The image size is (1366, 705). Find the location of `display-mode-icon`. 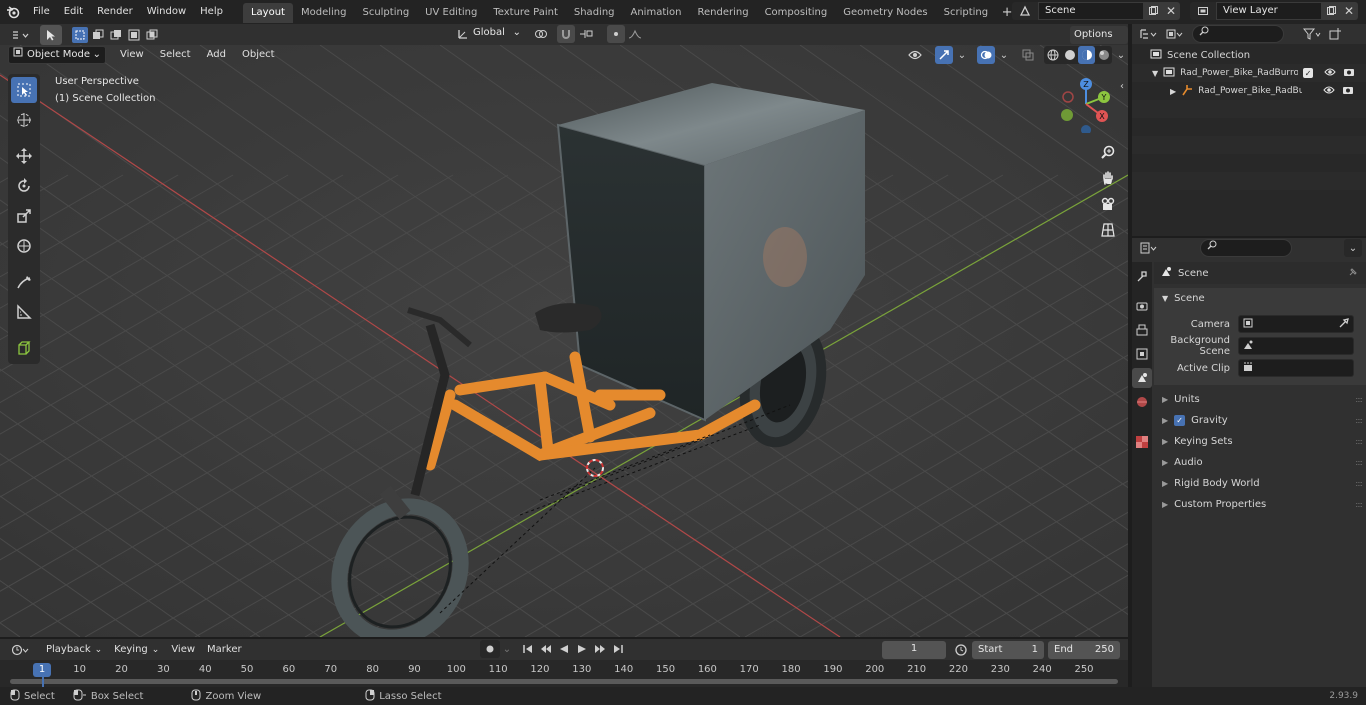

display-mode-icon is located at coordinates (1175, 34).